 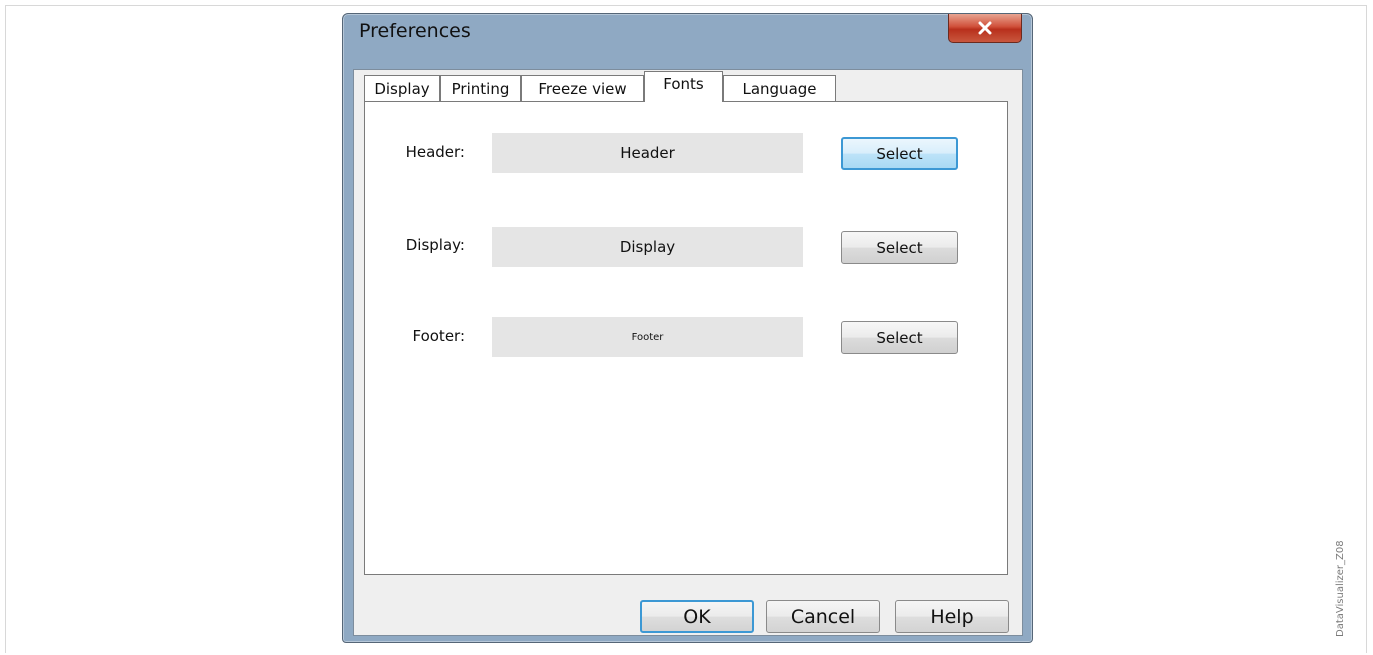 I want to click on display-font-preview-text: Display, so click(x=647, y=247).